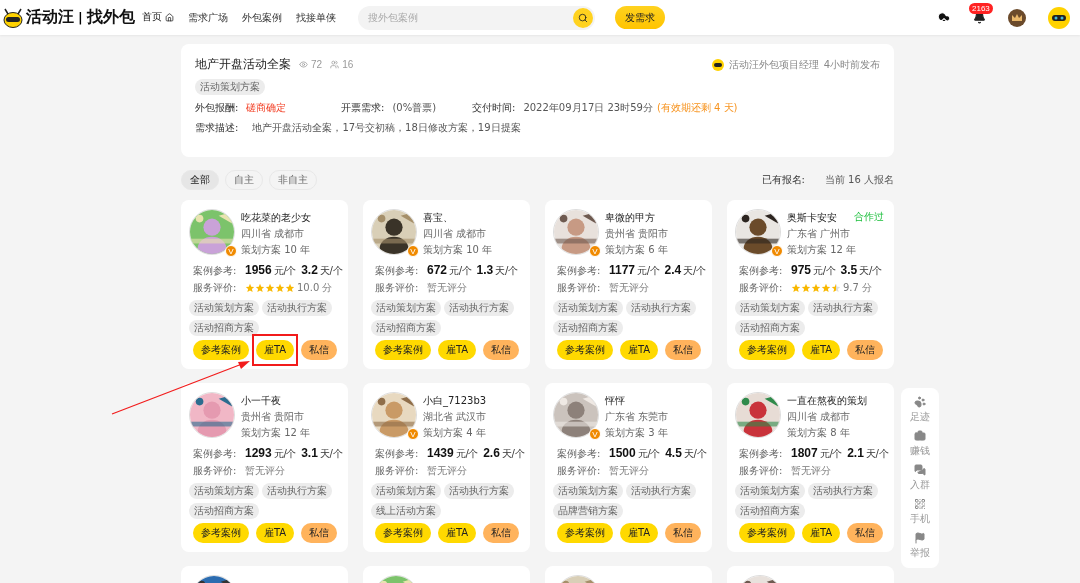 The height and width of the screenshot is (583, 1080). Describe the element at coordinates (50, 17) in the screenshot. I see `logo-text: 活动汪` at that location.